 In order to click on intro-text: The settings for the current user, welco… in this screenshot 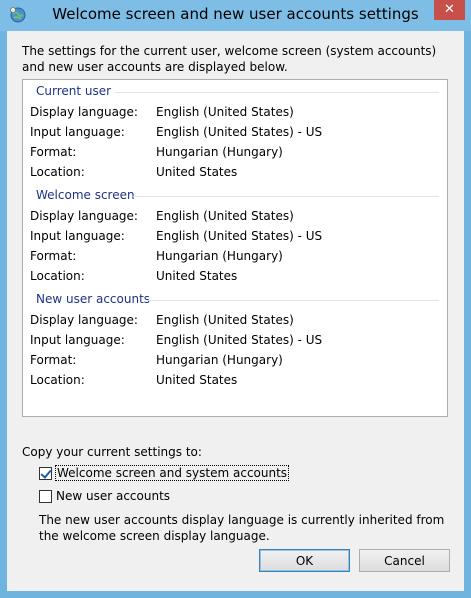, I will do `click(229, 59)`.